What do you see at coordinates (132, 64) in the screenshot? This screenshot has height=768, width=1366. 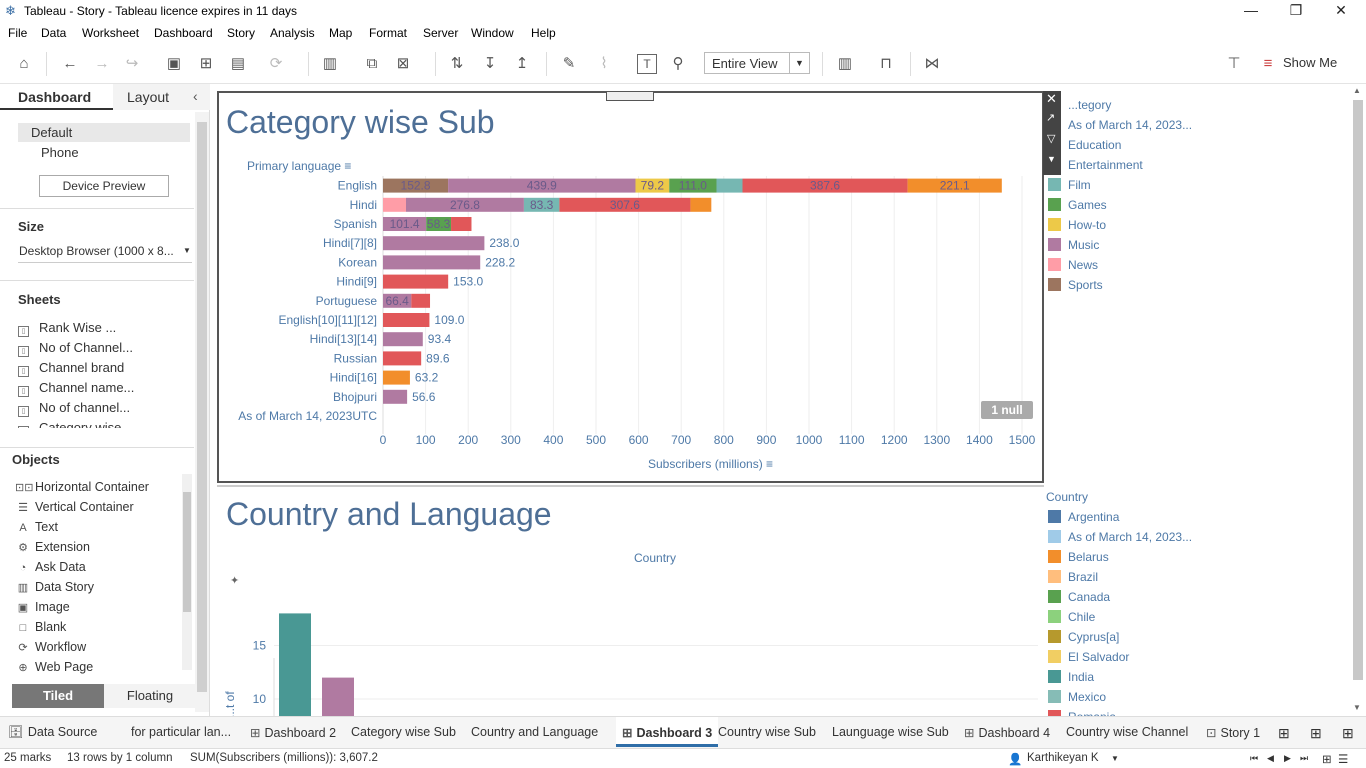 I see `replay-icon: ↪` at bounding box center [132, 64].